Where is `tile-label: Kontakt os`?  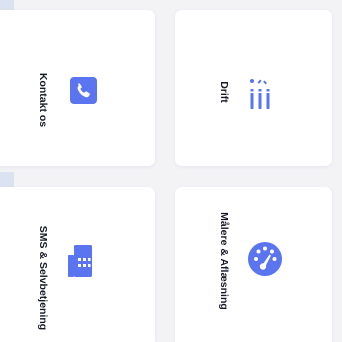
tile-label: Kontakt os is located at coordinates (43, 100).